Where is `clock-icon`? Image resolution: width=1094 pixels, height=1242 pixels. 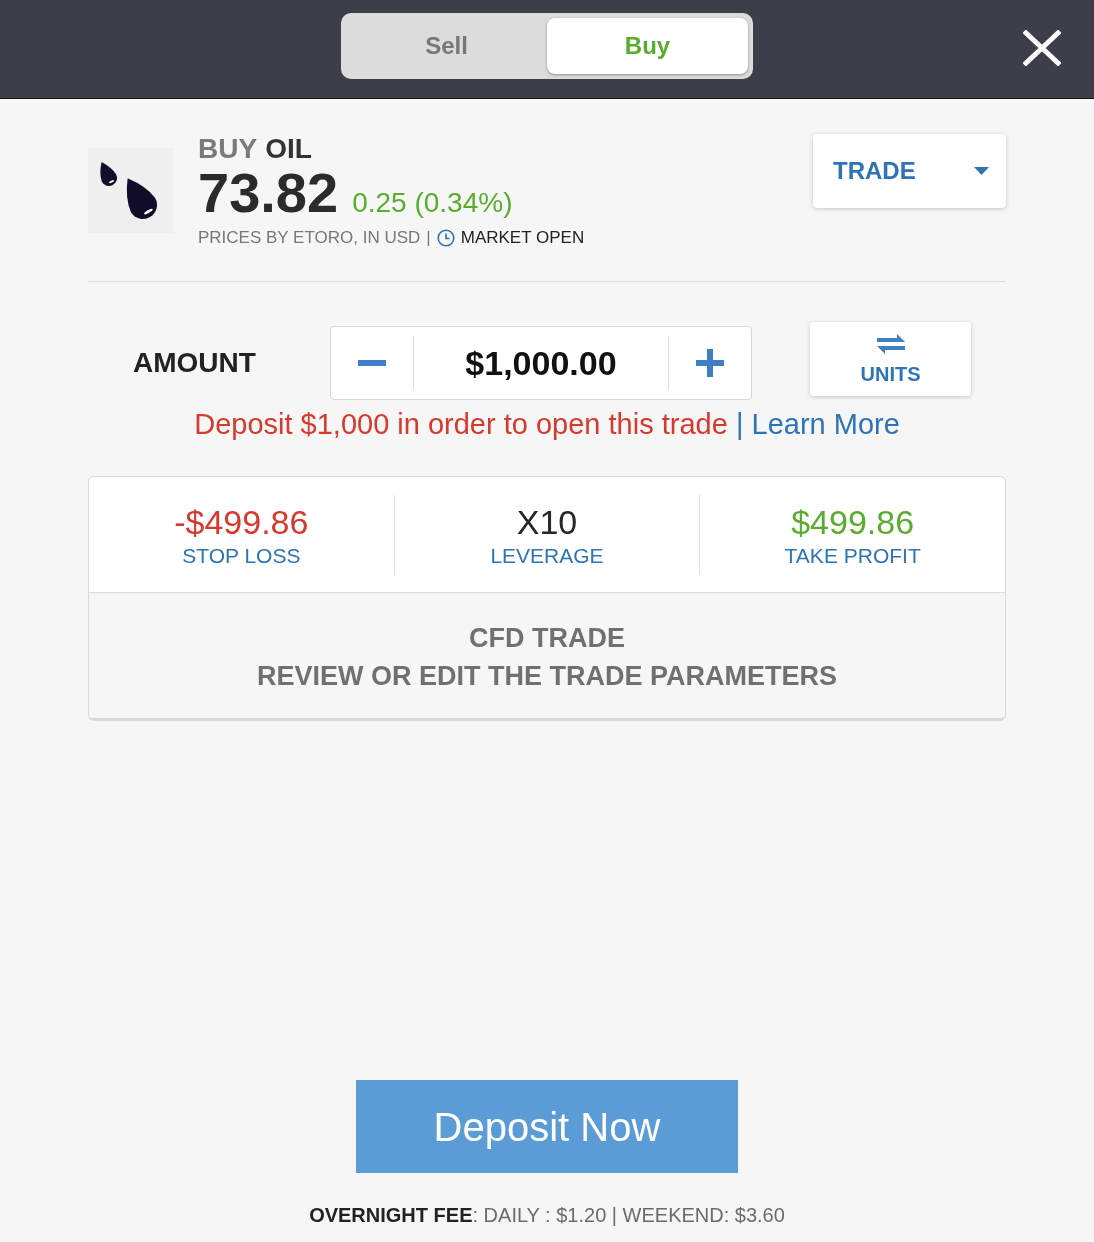
clock-icon is located at coordinates (445, 238).